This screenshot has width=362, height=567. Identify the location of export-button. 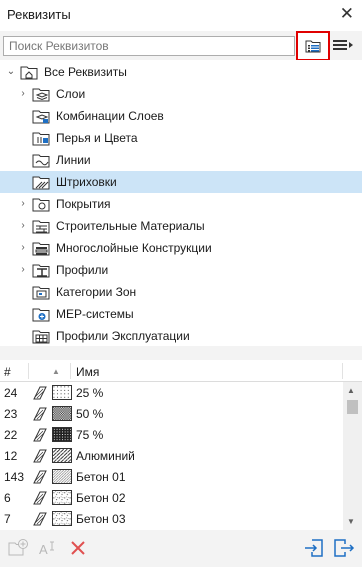
(344, 548).